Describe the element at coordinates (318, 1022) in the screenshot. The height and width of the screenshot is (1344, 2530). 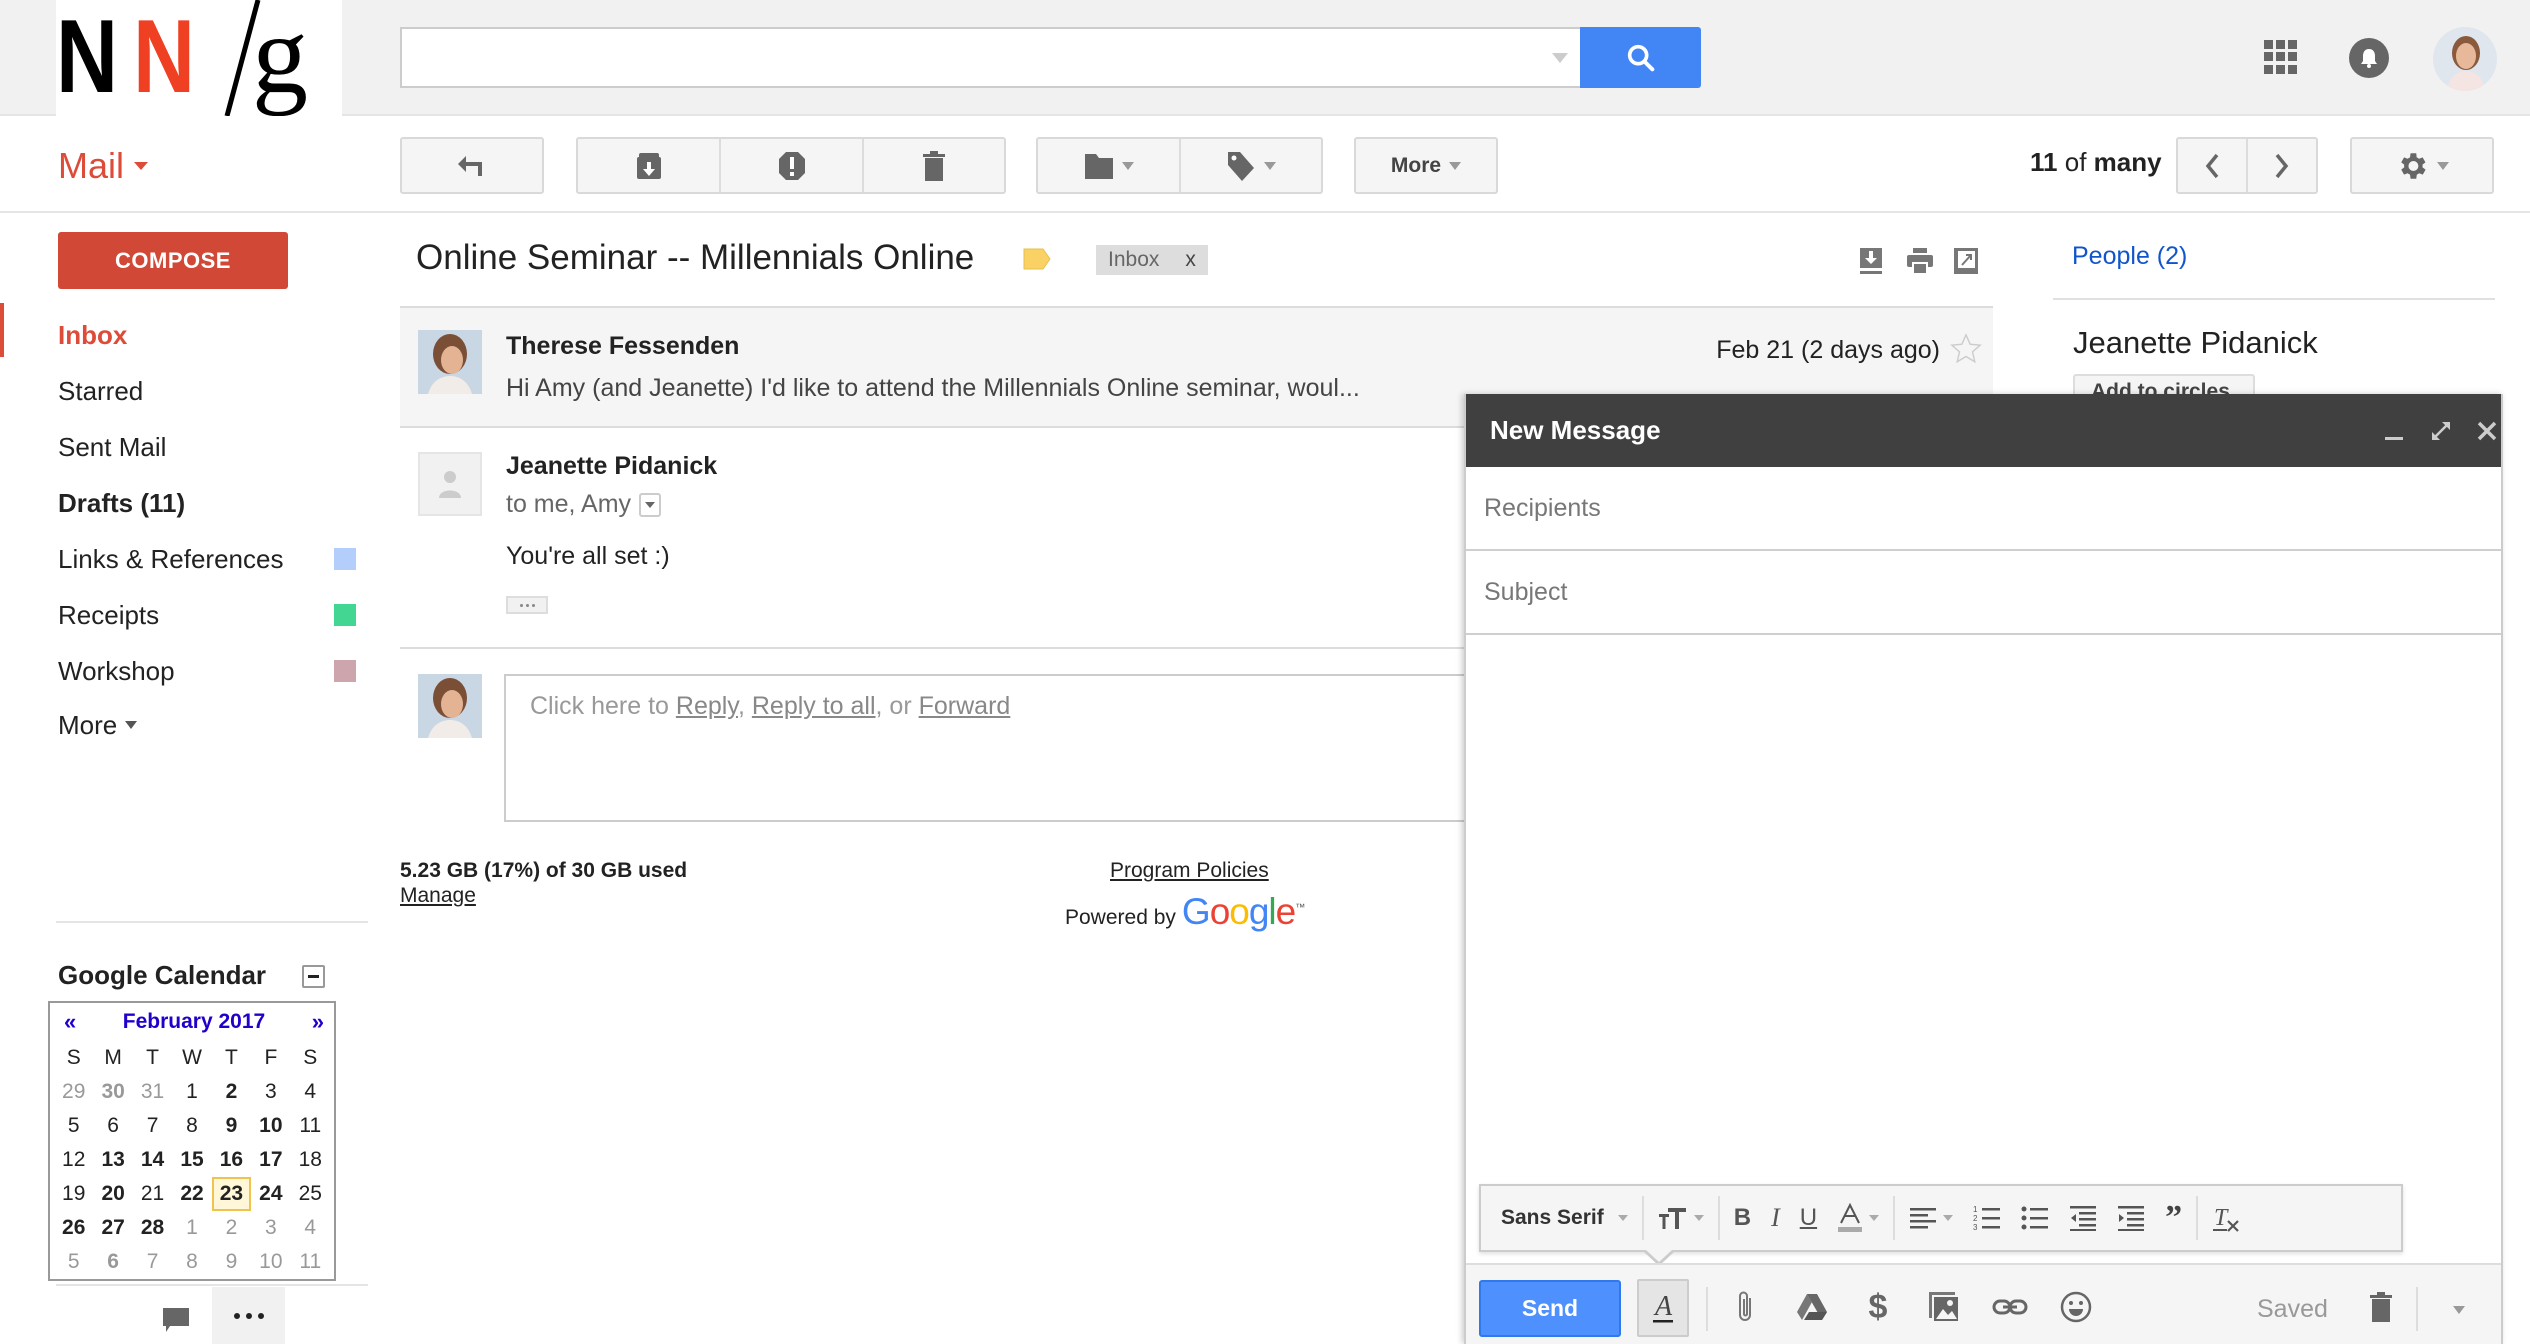
I see `calendar-next-month: »` at that location.